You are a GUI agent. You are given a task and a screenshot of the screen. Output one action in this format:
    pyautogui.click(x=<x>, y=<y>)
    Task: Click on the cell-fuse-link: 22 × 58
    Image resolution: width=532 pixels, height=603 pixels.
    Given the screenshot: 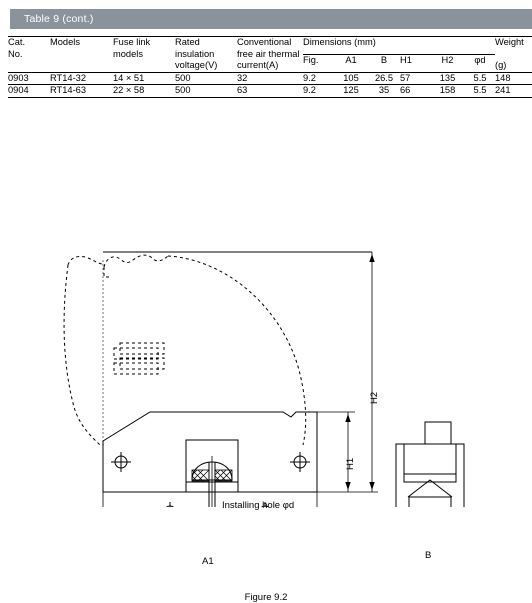 What is the action you would take?
    pyautogui.click(x=129, y=90)
    